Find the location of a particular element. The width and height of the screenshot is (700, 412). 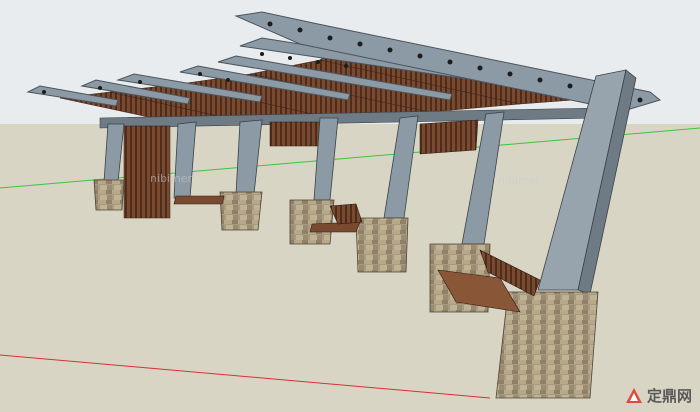

watermark-text: 定鼎网 is located at coordinates (669, 396).